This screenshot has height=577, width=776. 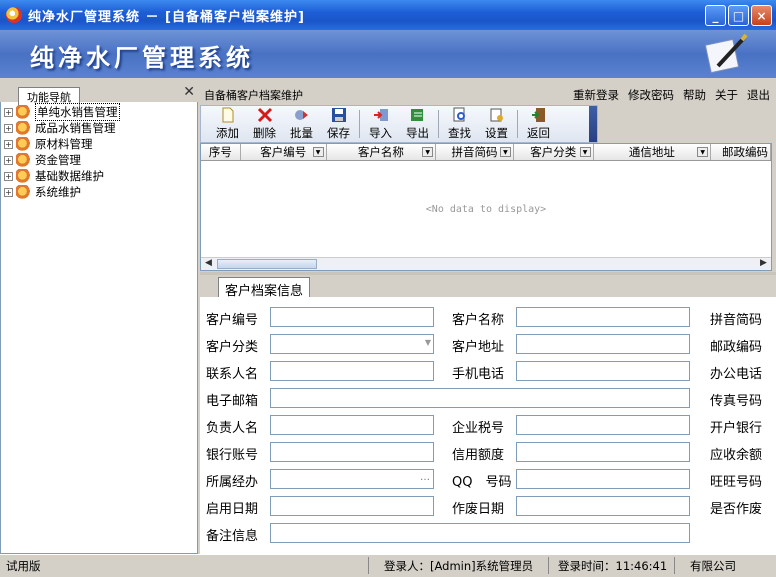 I want to click on column-header: 序号, so click(x=221, y=152).